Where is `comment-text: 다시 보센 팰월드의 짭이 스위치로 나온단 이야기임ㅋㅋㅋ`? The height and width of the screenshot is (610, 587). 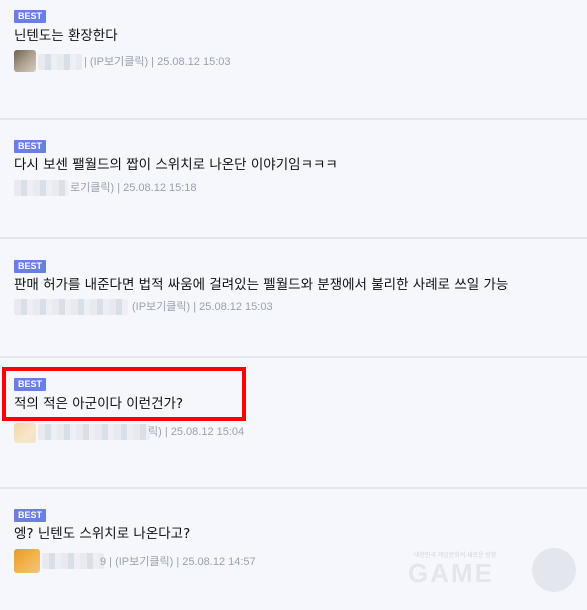 comment-text: 다시 보센 팰월드의 짭이 스위치로 나온단 이야기임ㅋㅋㅋ is located at coordinates (176, 165).